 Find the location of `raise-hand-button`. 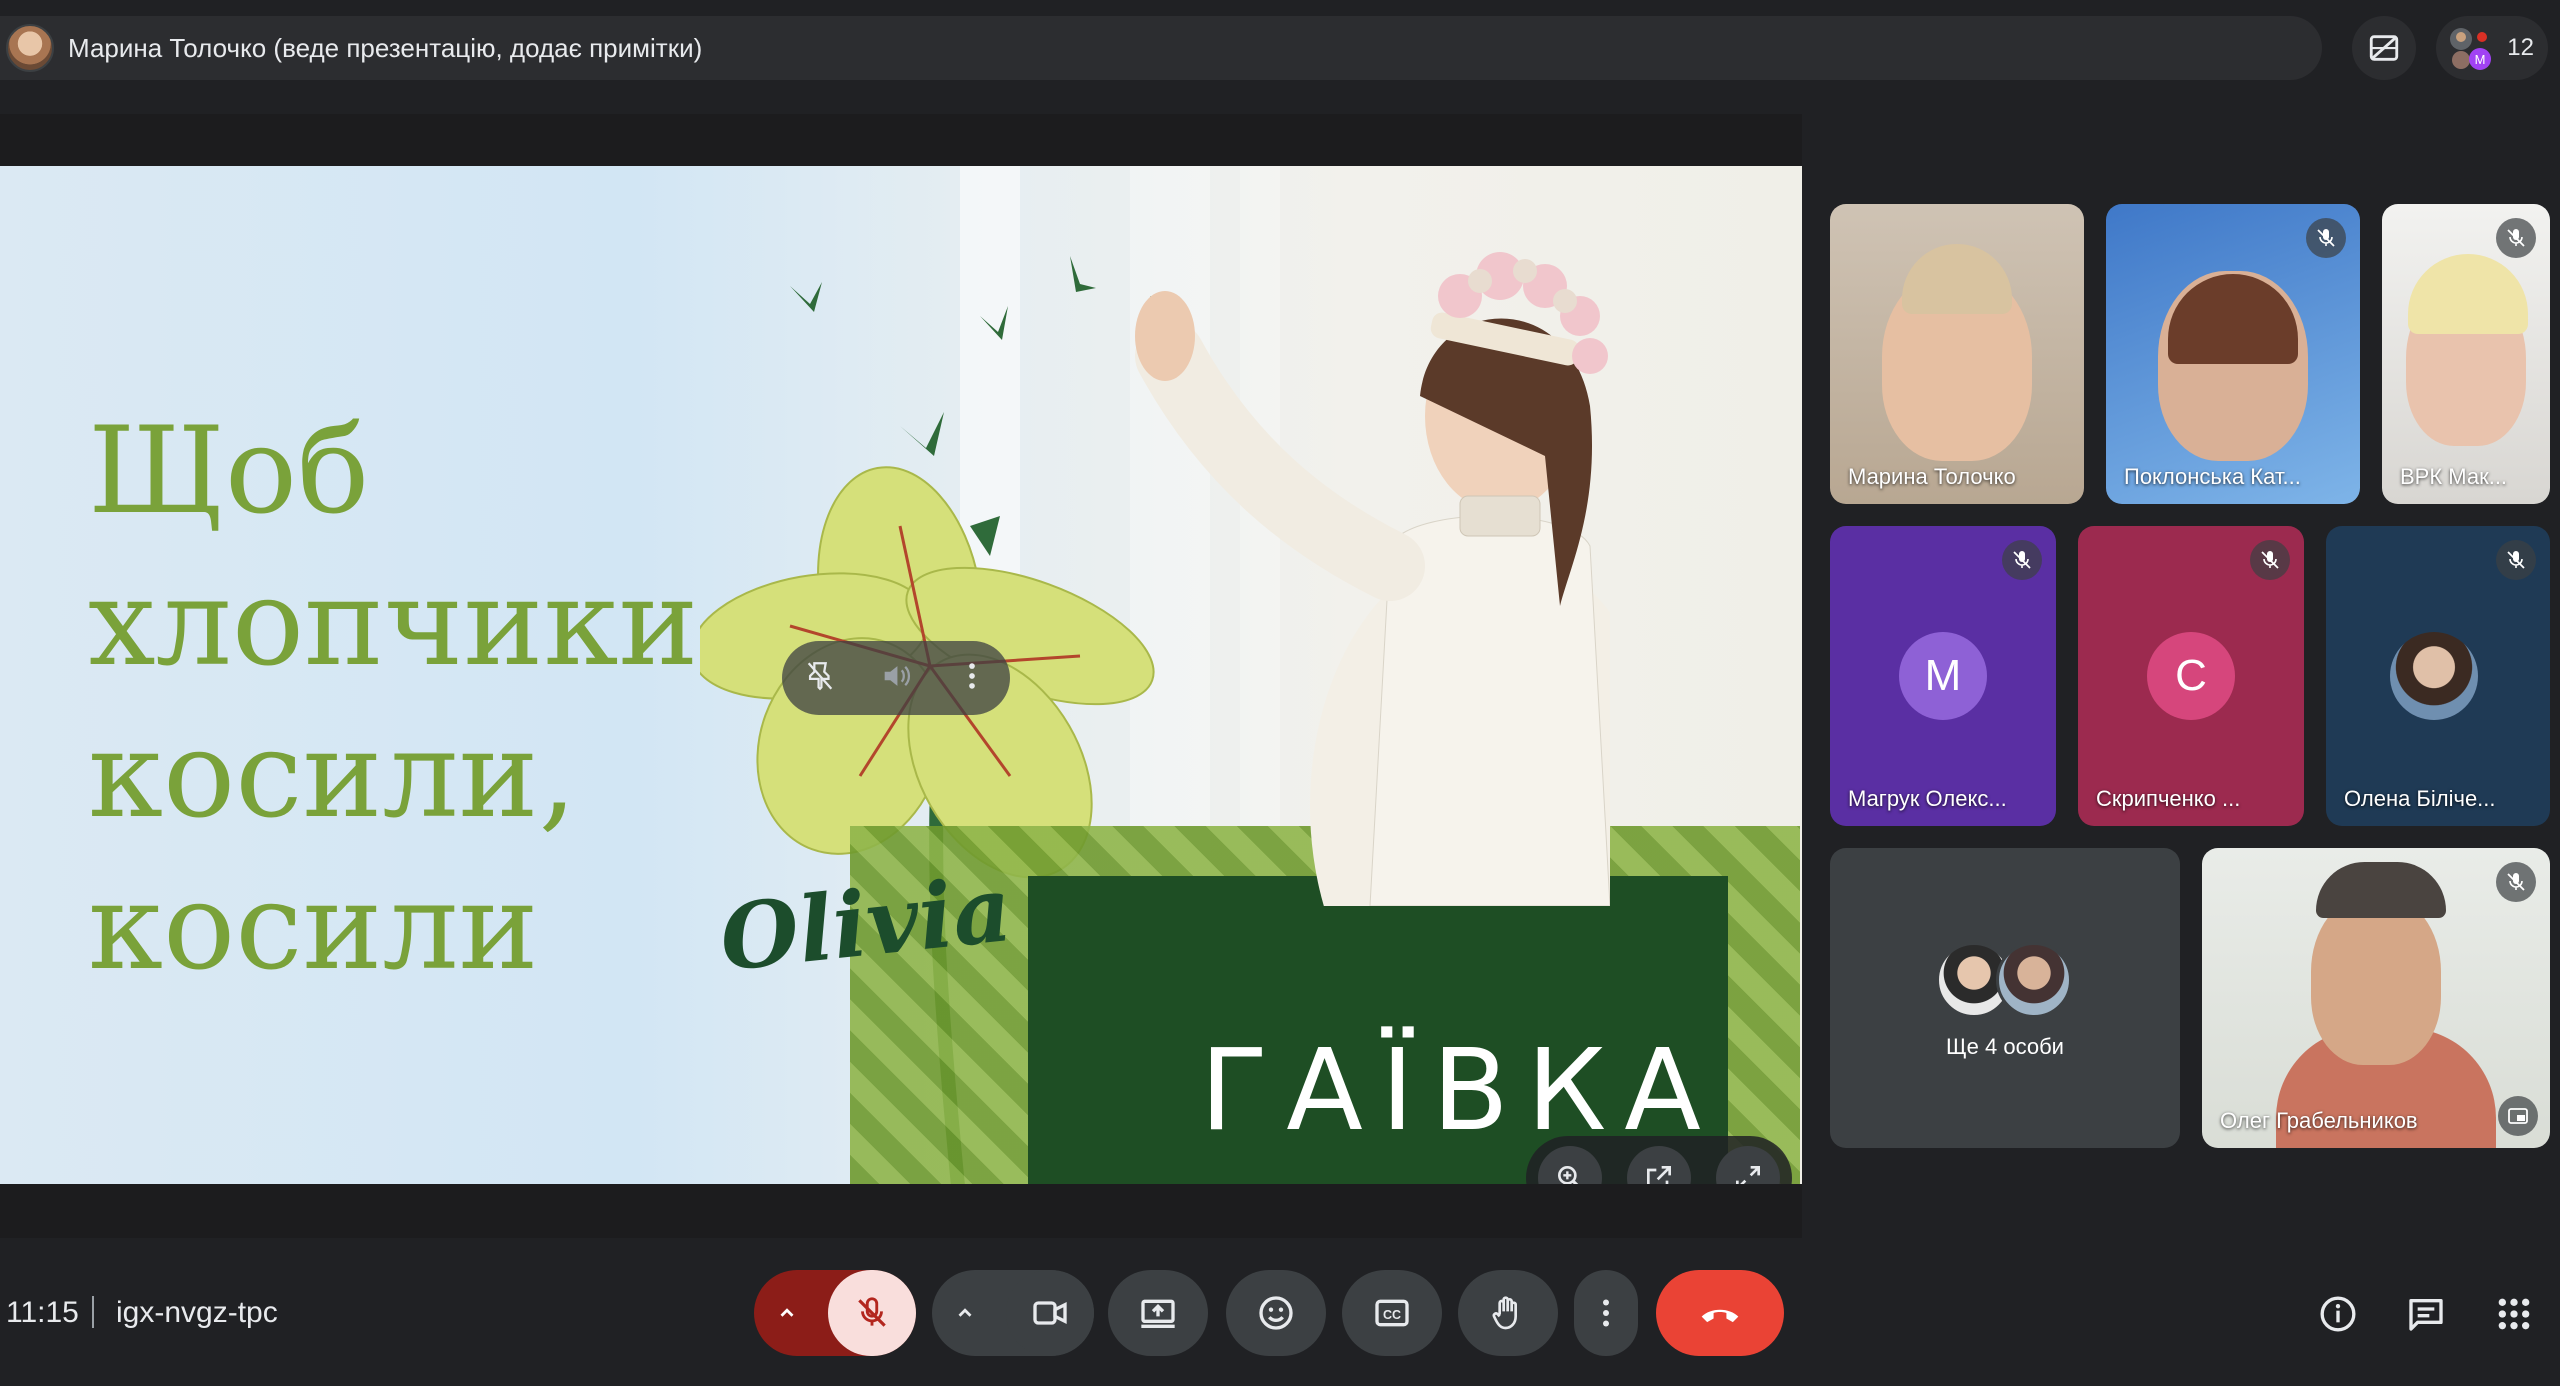

raise-hand-button is located at coordinates (1508, 1313).